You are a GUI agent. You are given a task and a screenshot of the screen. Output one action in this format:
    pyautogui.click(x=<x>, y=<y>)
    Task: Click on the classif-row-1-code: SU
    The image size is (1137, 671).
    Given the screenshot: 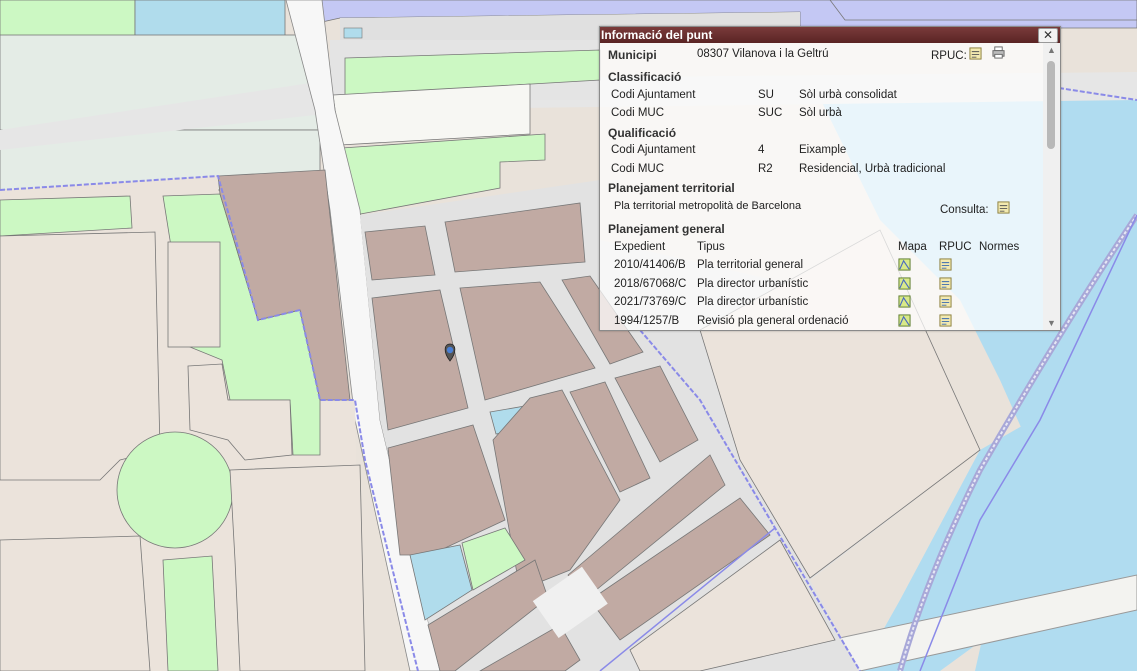 What is the action you would take?
    pyautogui.click(x=766, y=95)
    